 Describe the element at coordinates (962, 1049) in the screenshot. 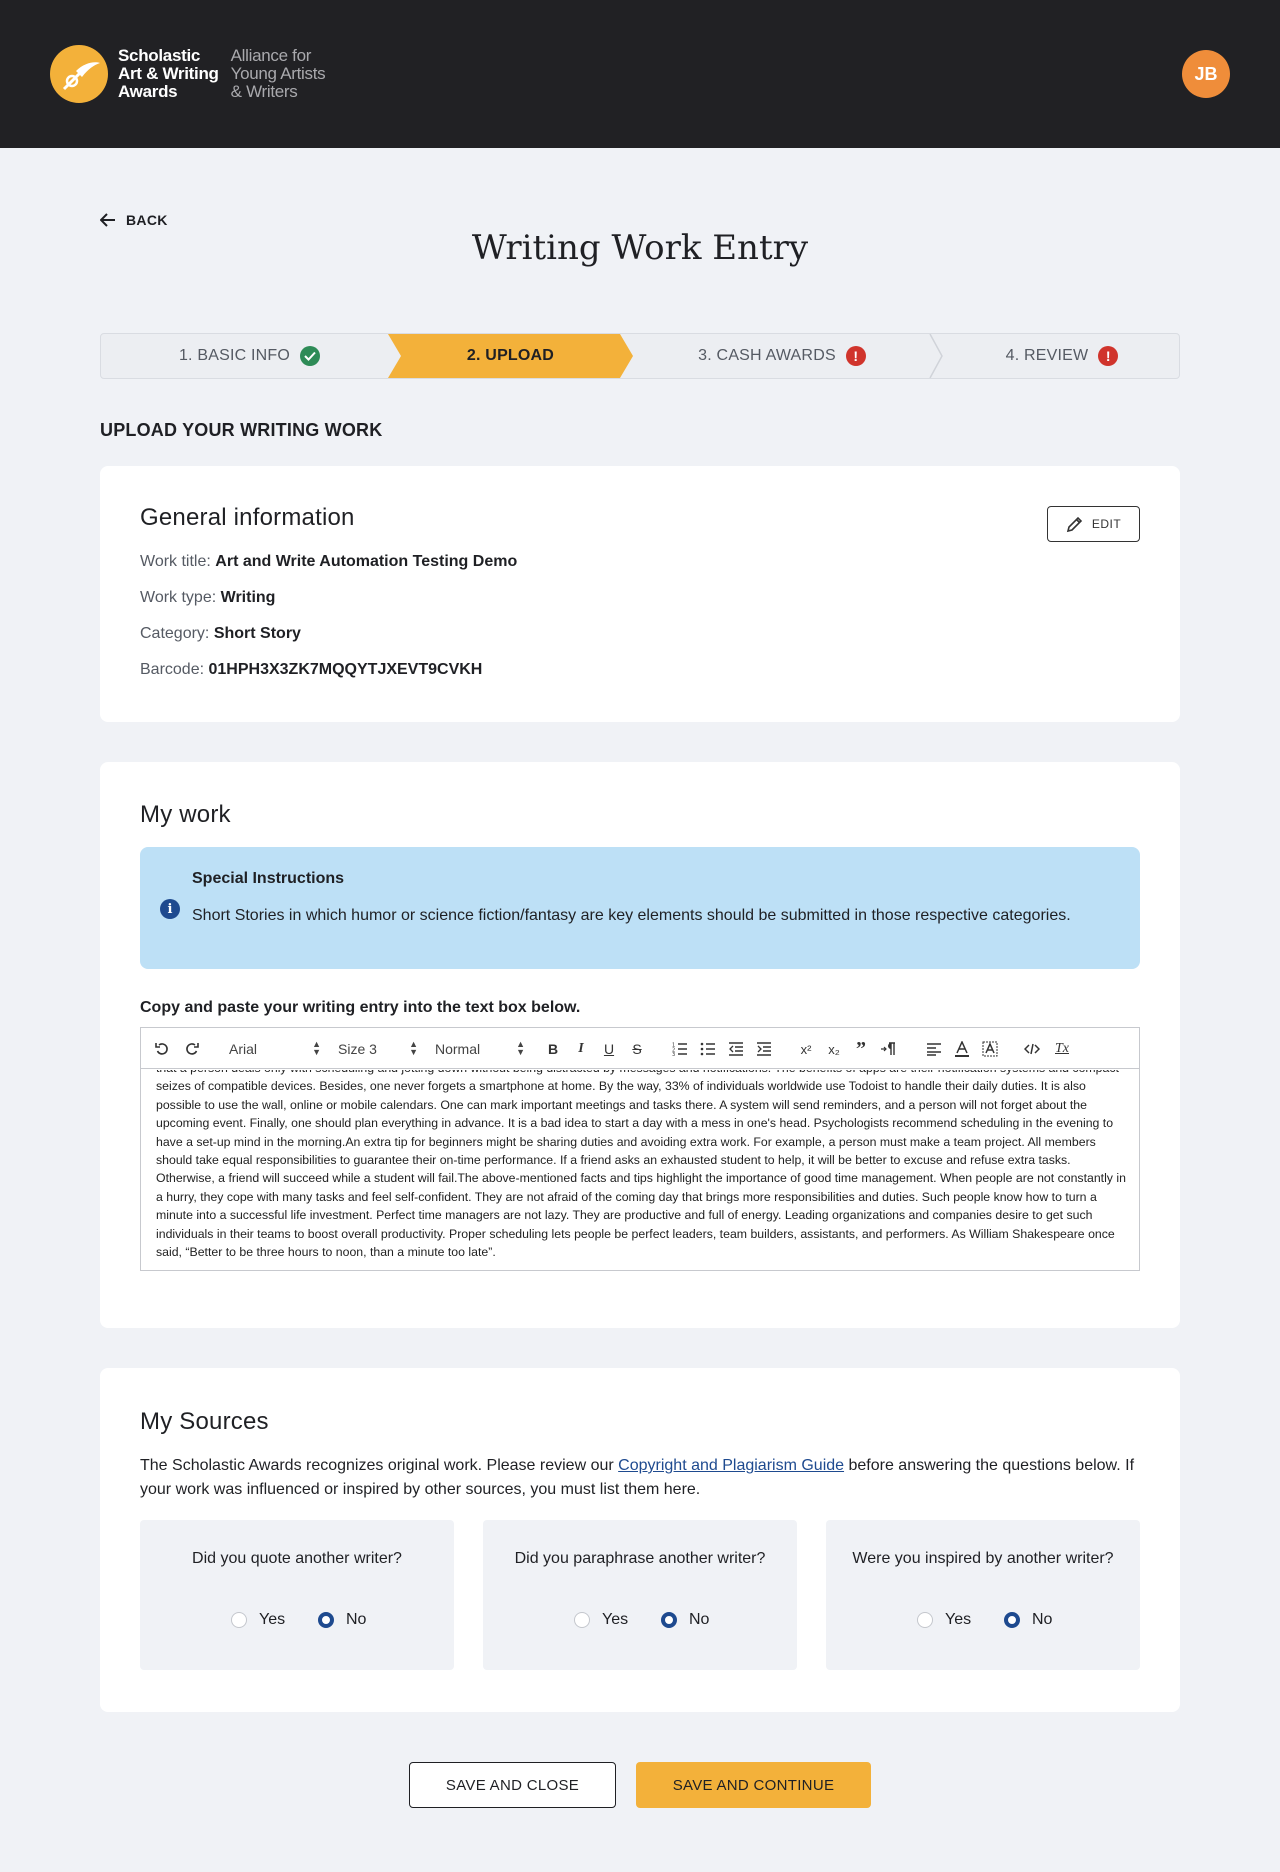

I see `text-color-icon` at that location.